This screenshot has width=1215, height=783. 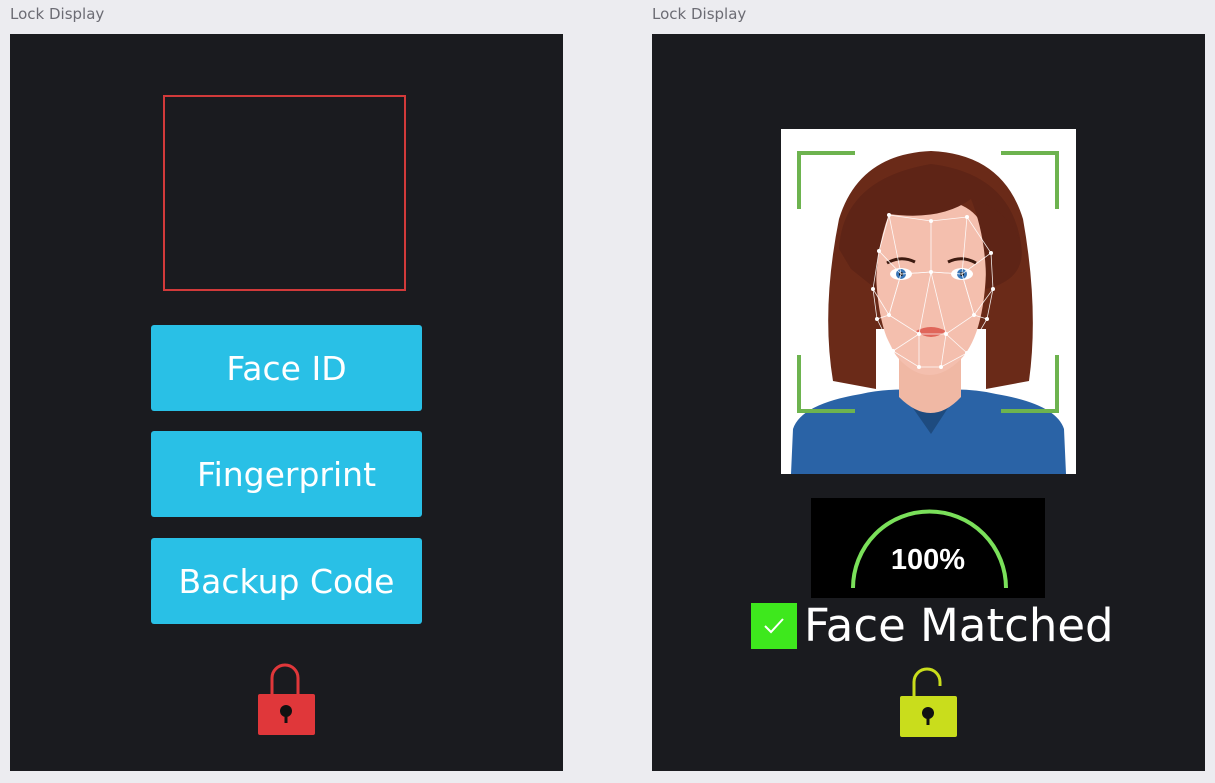 I want to click on match-percentage: 100%, so click(x=928, y=560).